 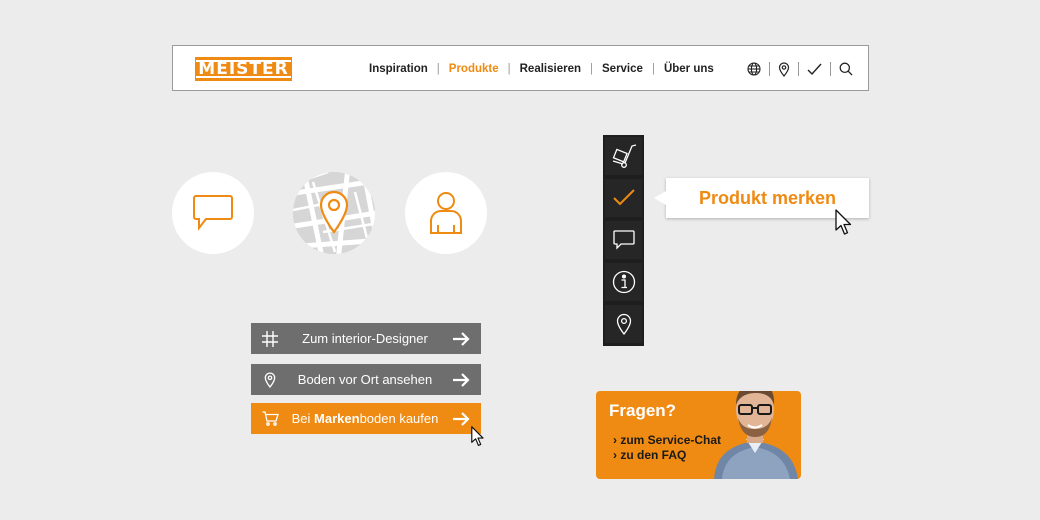 I want to click on meister-logo: MEISTER, so click(x=243, y=69).